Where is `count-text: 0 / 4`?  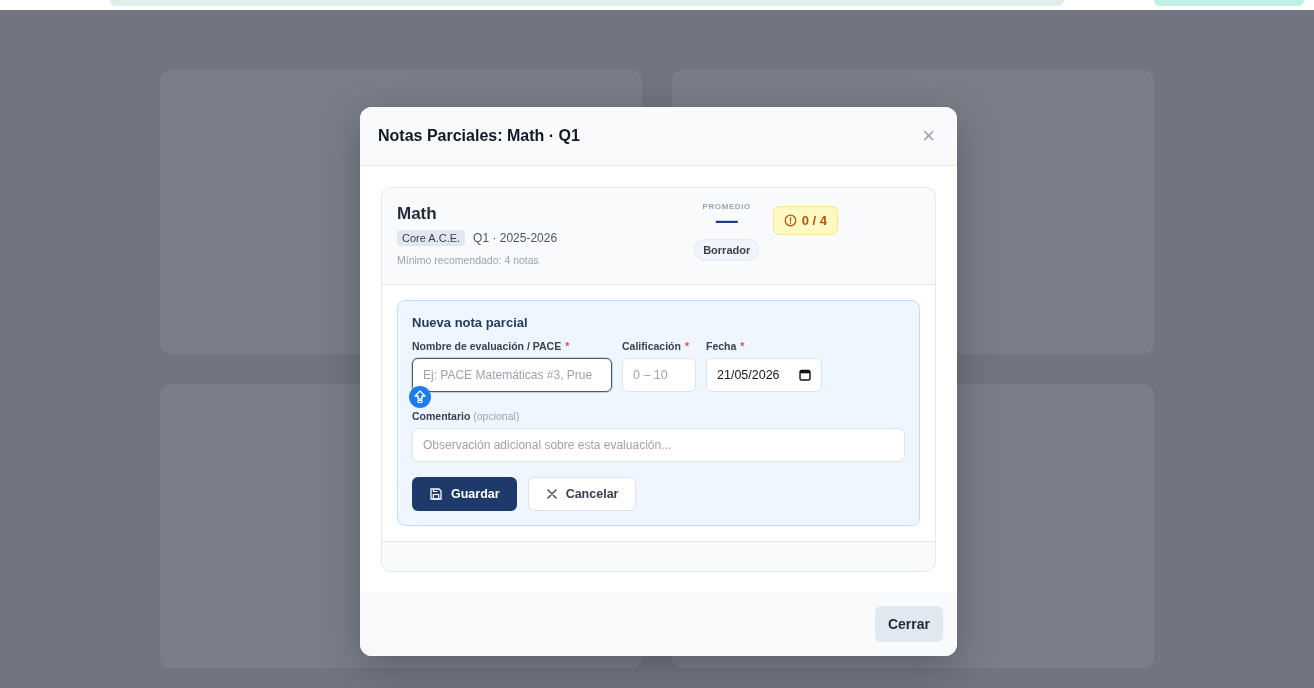
count-text: 0 / 4 is located at coordinates (814, 221).